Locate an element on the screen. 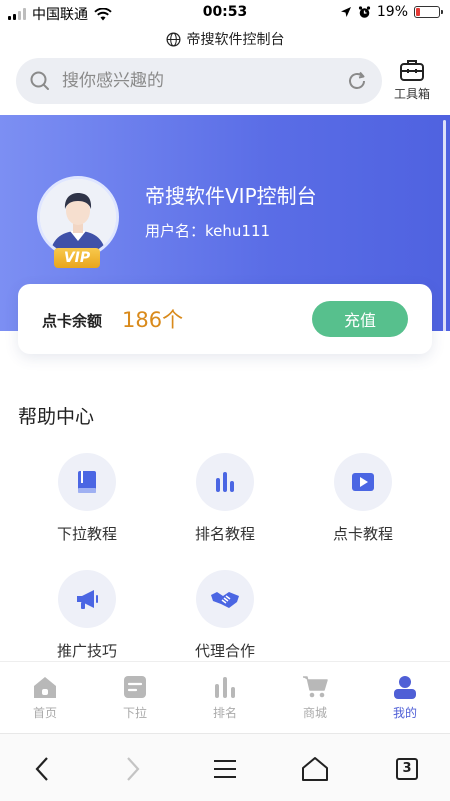 The image size is (450, 801). globe-icon is located at coordinates (173, 39).